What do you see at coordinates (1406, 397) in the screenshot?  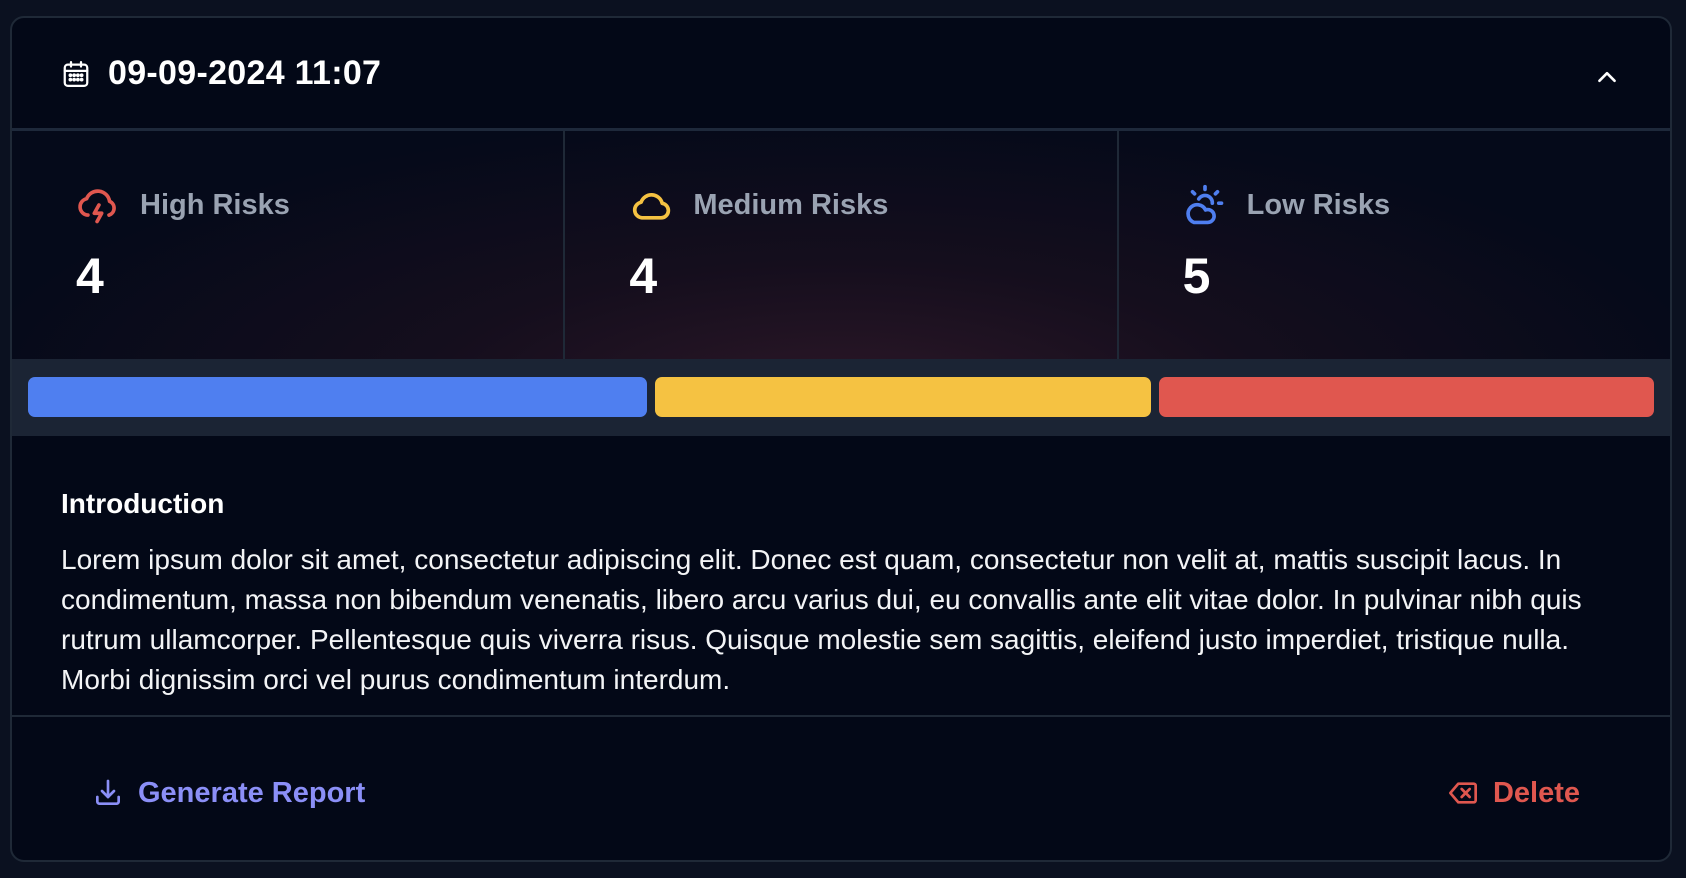 I see `risk-bar-segment-high` at bounding box center [1406, 397].